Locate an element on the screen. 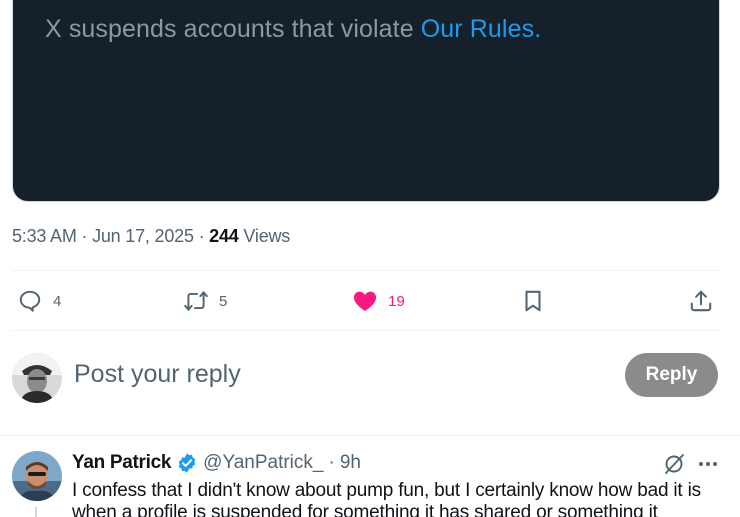  share-icon is located at coordinates (701, 301).